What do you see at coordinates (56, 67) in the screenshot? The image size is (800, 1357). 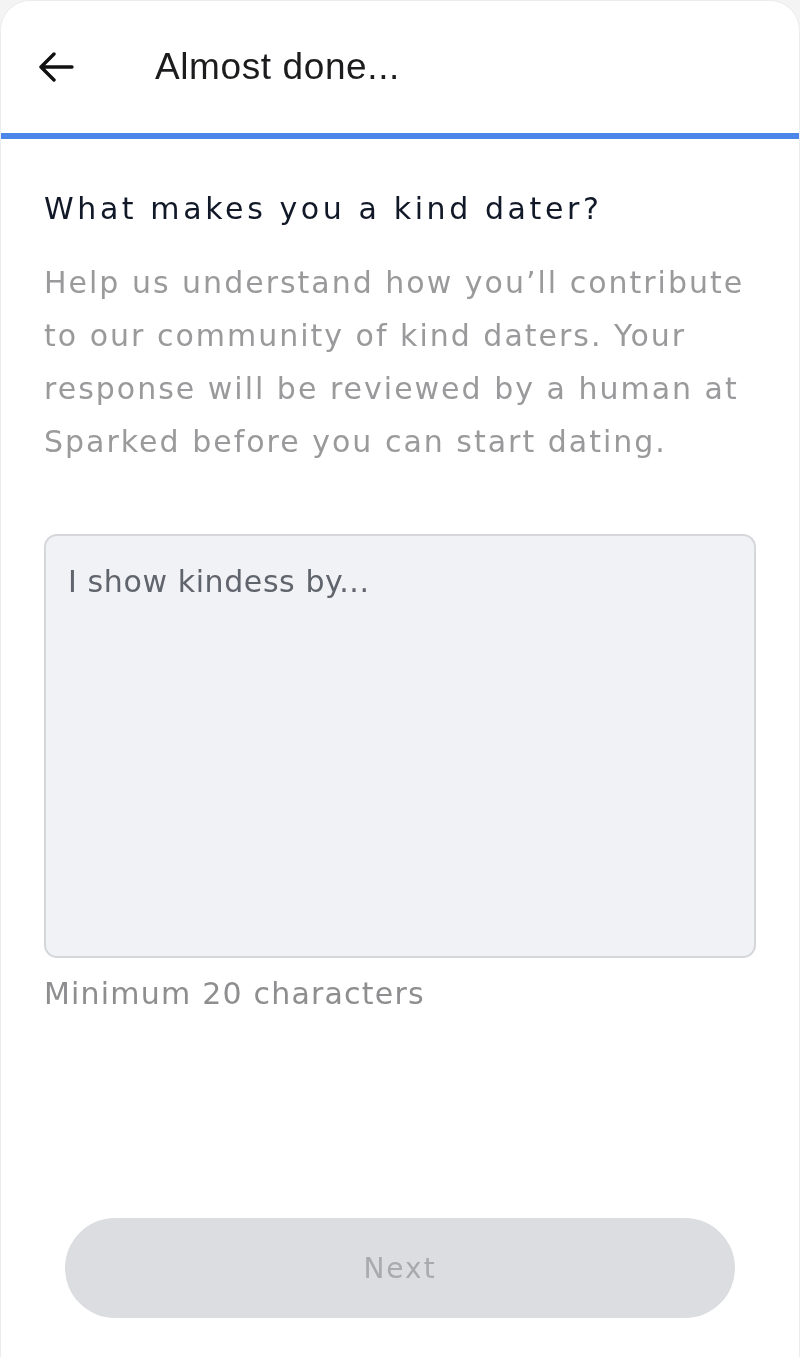 I see `back-arrow-icon` at bounding box center [56, 67].